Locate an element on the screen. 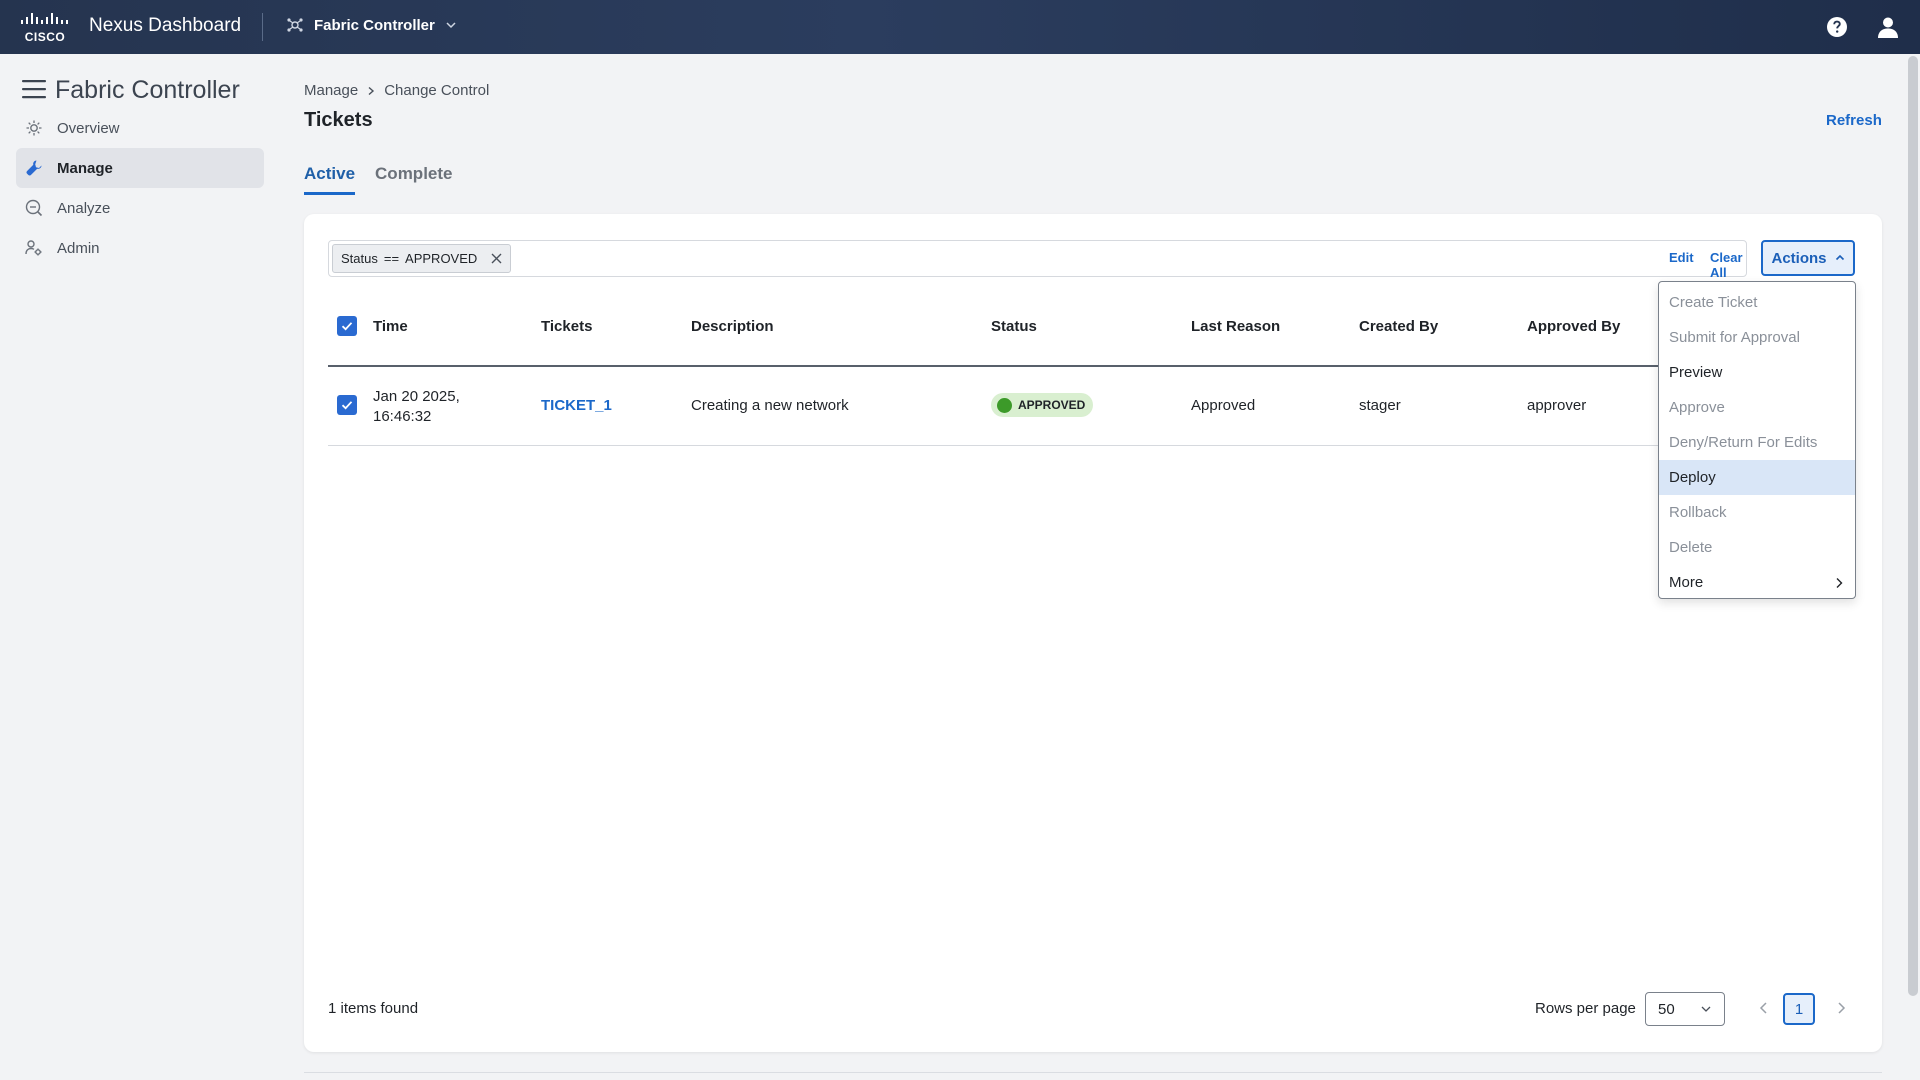 The image size is (1920, 1080). column-header-tickets: Tickets is located at coordinates (566, 326).